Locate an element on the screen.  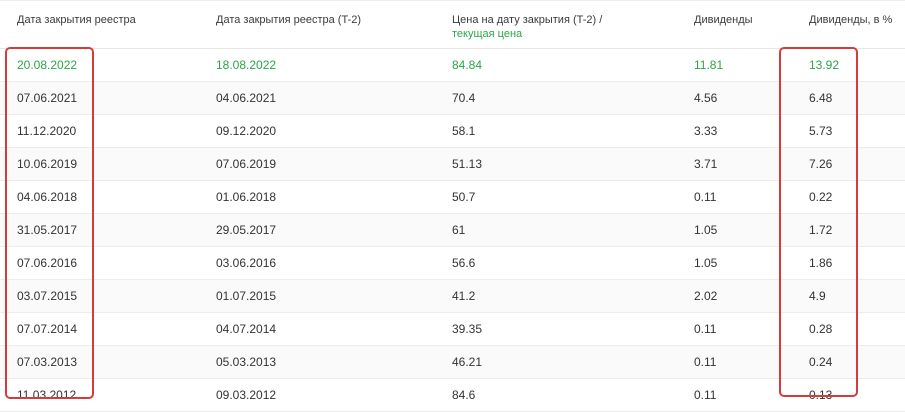
price-cell: 58.1 is located at coordinates (464, 131).